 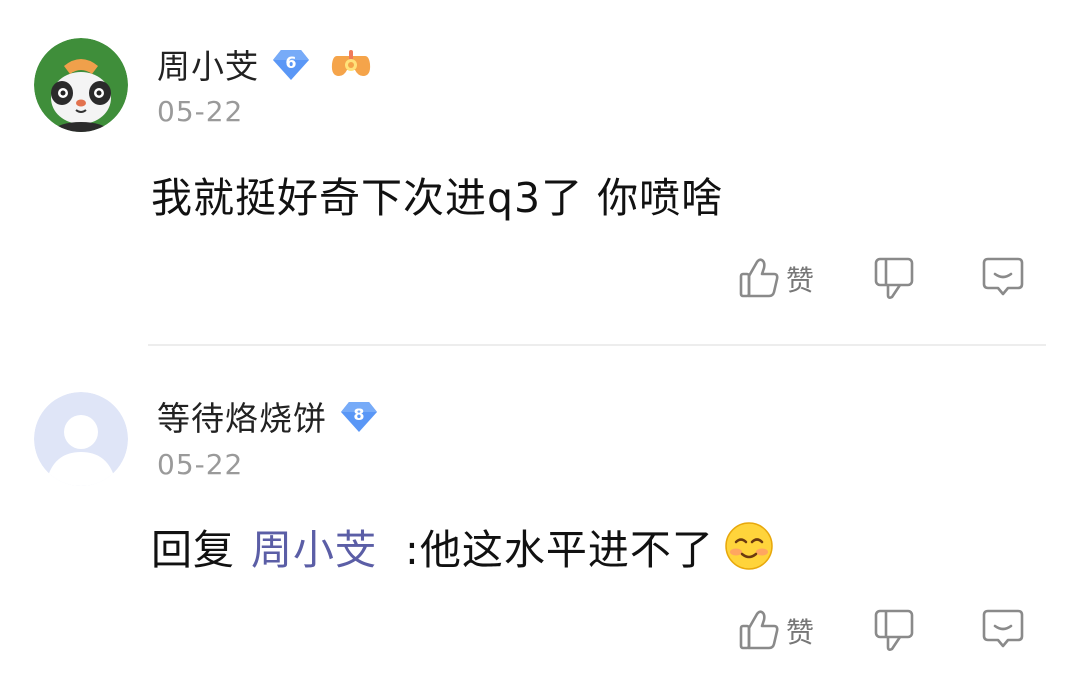 I want to click on level-number: 6, so click(x=291, y=62).